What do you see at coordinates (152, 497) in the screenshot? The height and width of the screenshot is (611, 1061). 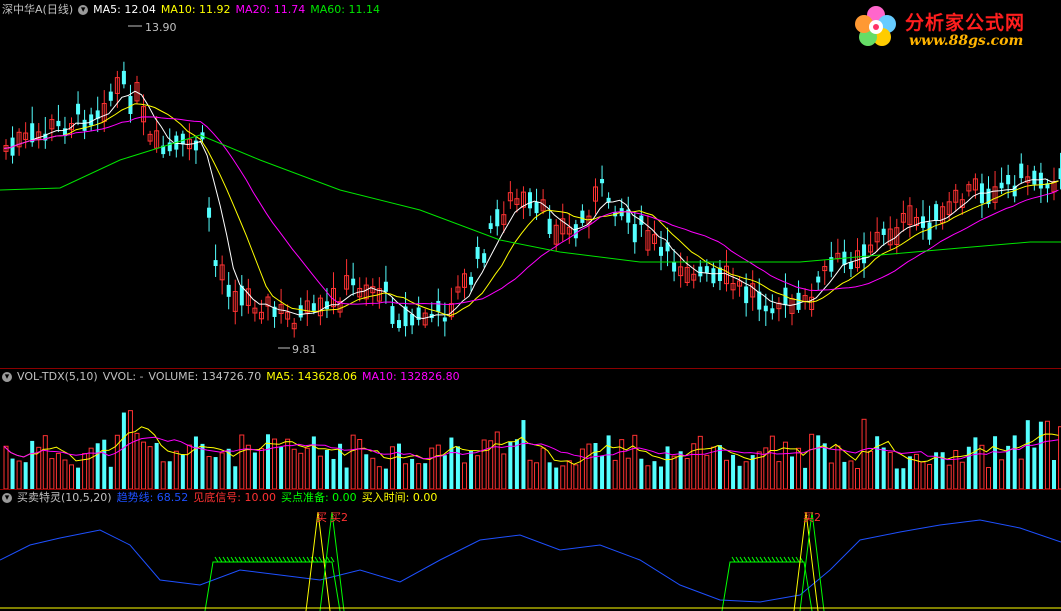 I see `trend-label: 趋势线: 68.52` at bounding box center [152, 497].